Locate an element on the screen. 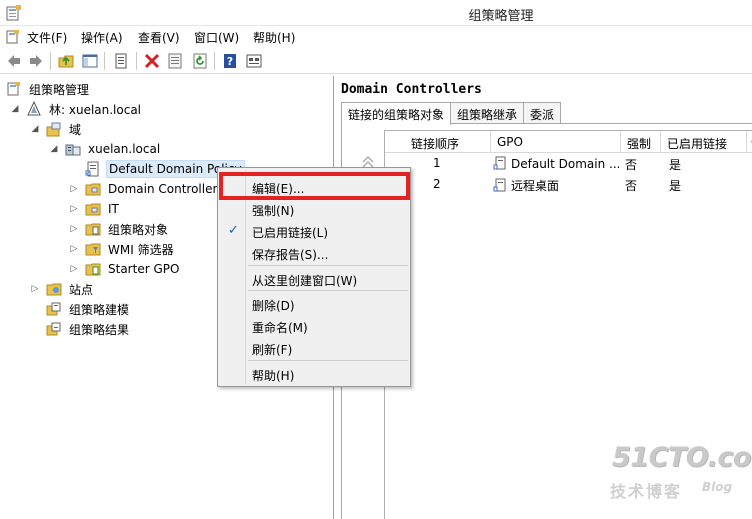  tree-item-gpo-results: 组策略结果 is located at coordinates (80, 329).